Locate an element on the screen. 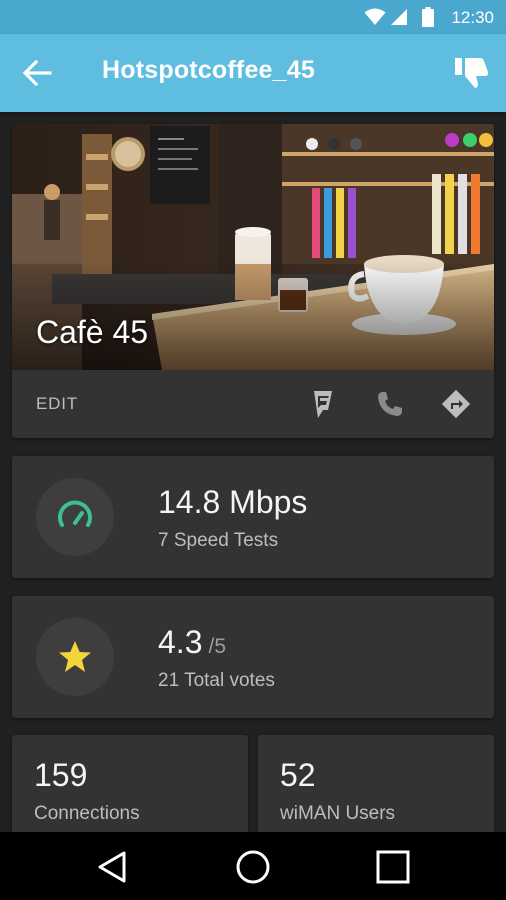 The height and width of the screenshot is (900, 506). place-name: Cafè 45 is located at coordinates (92, 332).